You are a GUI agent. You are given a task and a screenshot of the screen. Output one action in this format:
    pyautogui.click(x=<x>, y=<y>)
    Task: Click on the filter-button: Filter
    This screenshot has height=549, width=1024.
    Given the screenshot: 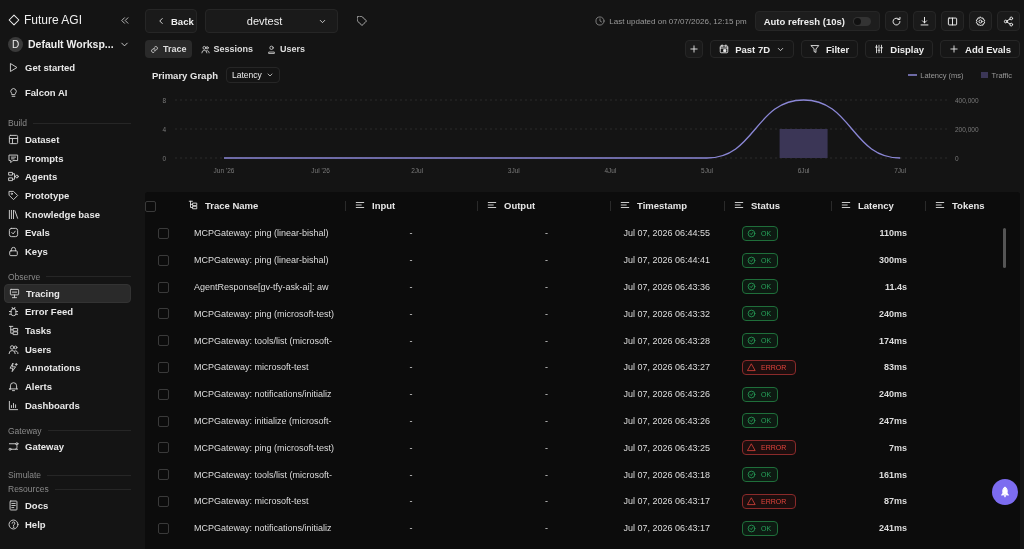 What is the action you would take?
    pyautogui.click(x=830, y=49)
    